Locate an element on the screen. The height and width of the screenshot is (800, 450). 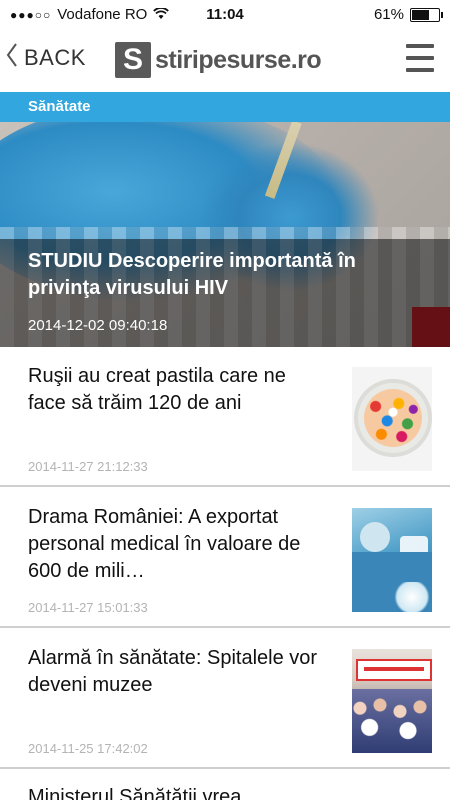
back-label: BACK is located at coordinates (55, 57).